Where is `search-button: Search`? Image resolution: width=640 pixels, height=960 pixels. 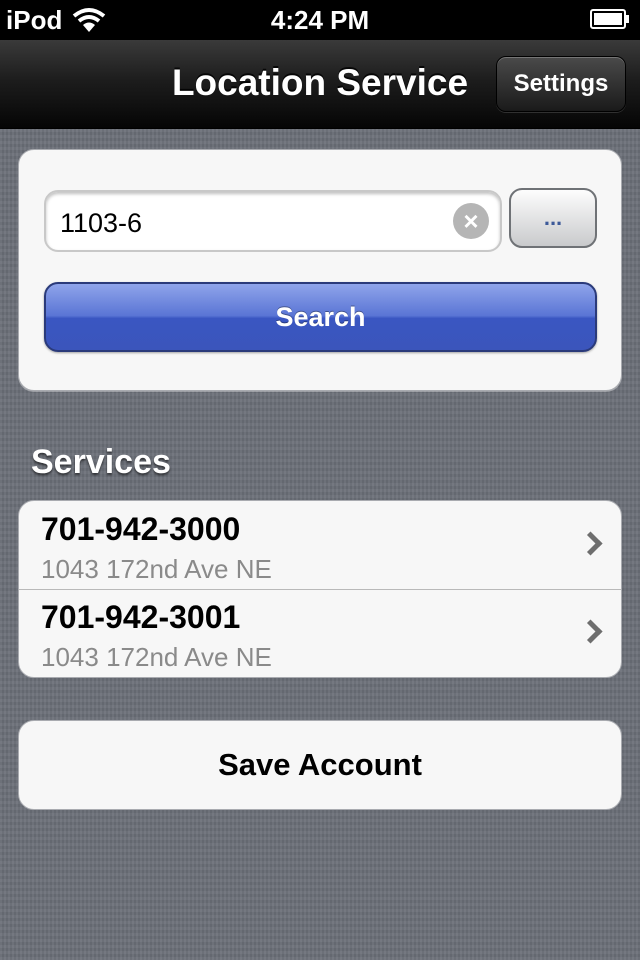
search-button: Search is located at coordinates (320, 317).